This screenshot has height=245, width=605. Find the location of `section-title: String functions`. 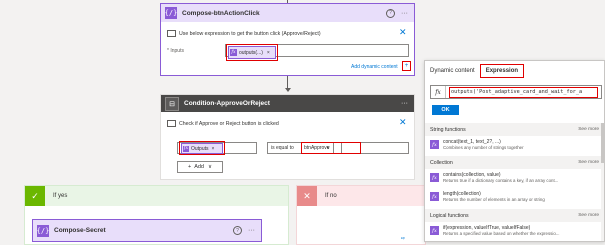

section-title: String functions is located at coordinates (448, 129).